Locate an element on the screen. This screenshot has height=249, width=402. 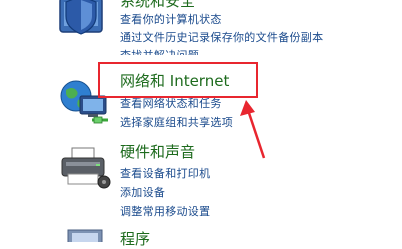
link-homegroup-sharing: 选择家庭组和共享选项 is located at coordinates (176, 122).